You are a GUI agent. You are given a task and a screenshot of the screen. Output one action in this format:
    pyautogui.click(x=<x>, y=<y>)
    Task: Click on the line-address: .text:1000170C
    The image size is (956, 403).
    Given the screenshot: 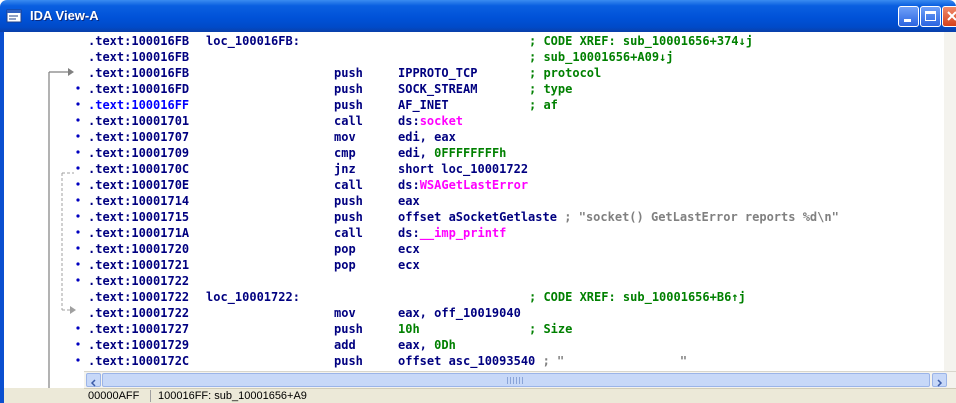 What is the action you would take?
    pyautogui.click(x=139, y=169)
    